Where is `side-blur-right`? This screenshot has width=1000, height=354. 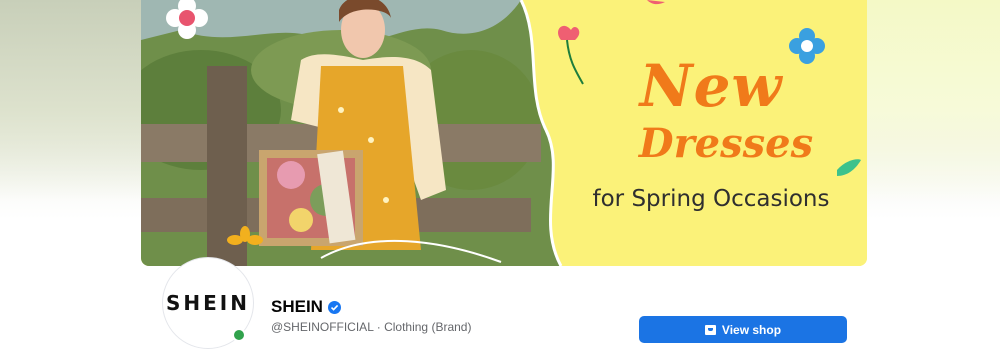
side-blur-right is located at coordinates (933, 100).